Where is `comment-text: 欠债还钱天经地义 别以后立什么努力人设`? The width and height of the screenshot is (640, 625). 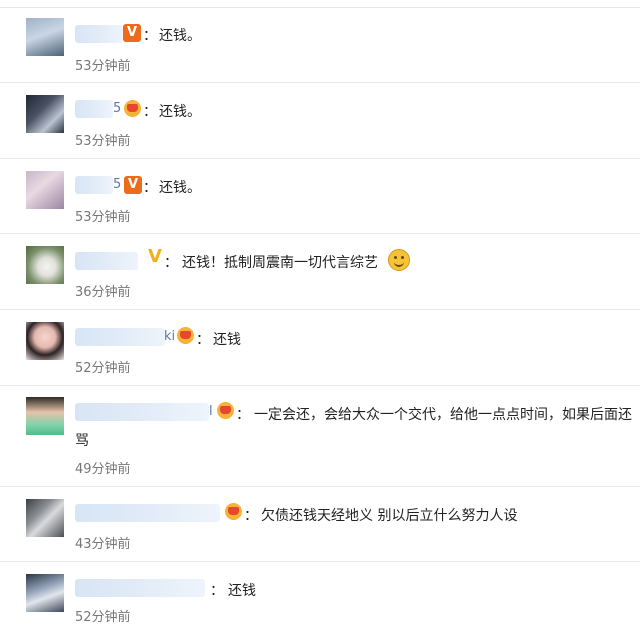 comment-text: 欠债还钱天经地义 别以后立什么努力人设 is located at coordinates (389, 516).